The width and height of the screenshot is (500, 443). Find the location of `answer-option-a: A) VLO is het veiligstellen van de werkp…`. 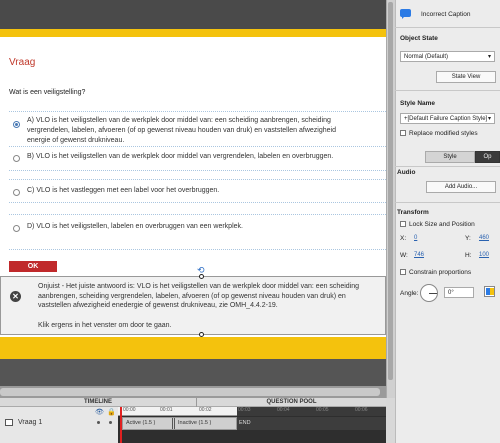

answer-option-a: A) VLO is het veiligstellen van de werkp… is located at coordinates (197, 129).